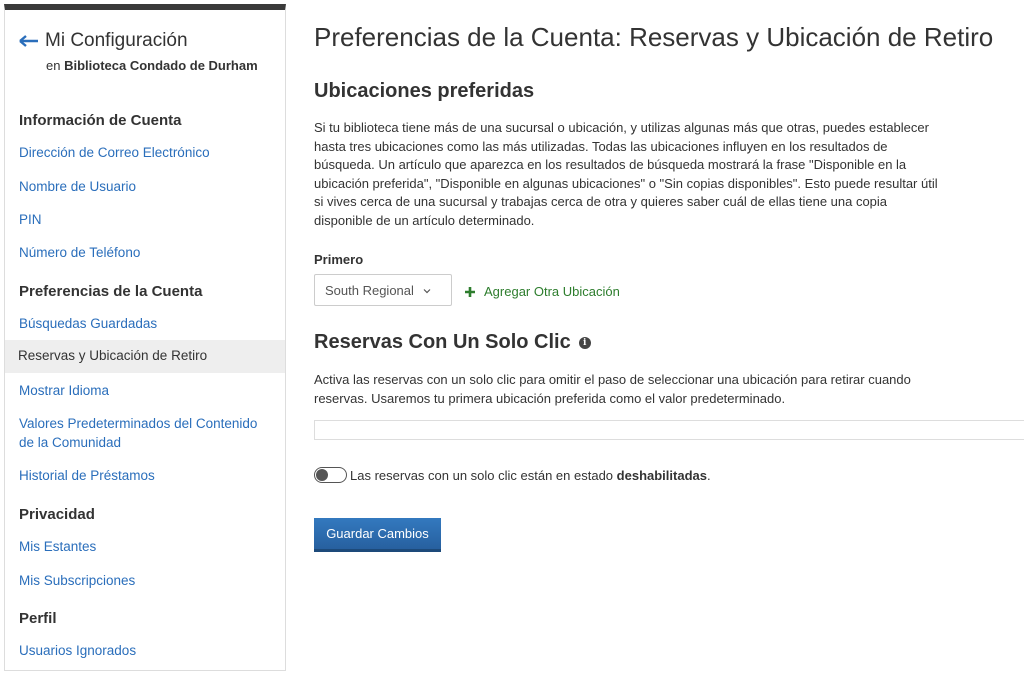  Describe the element at coordinates (330, 475) in the screenshot. I see `one-click-toggle` at that location.